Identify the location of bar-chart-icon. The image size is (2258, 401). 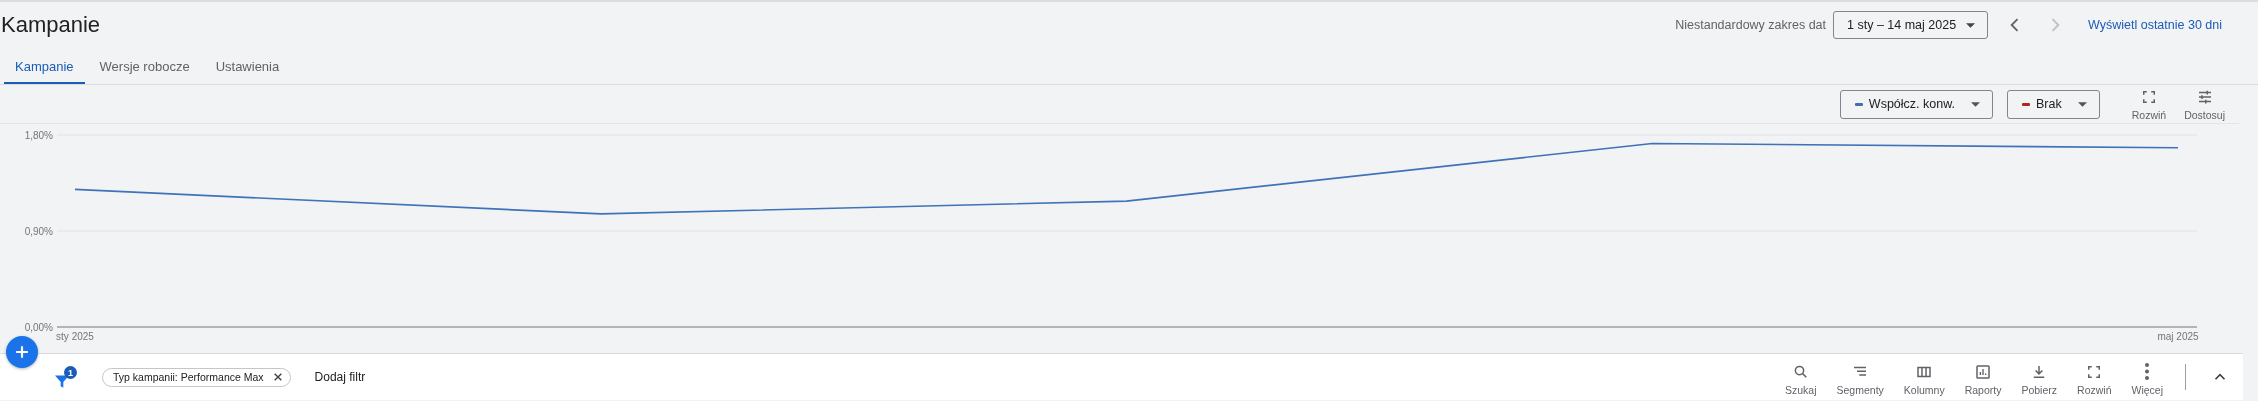
(1983, 371).